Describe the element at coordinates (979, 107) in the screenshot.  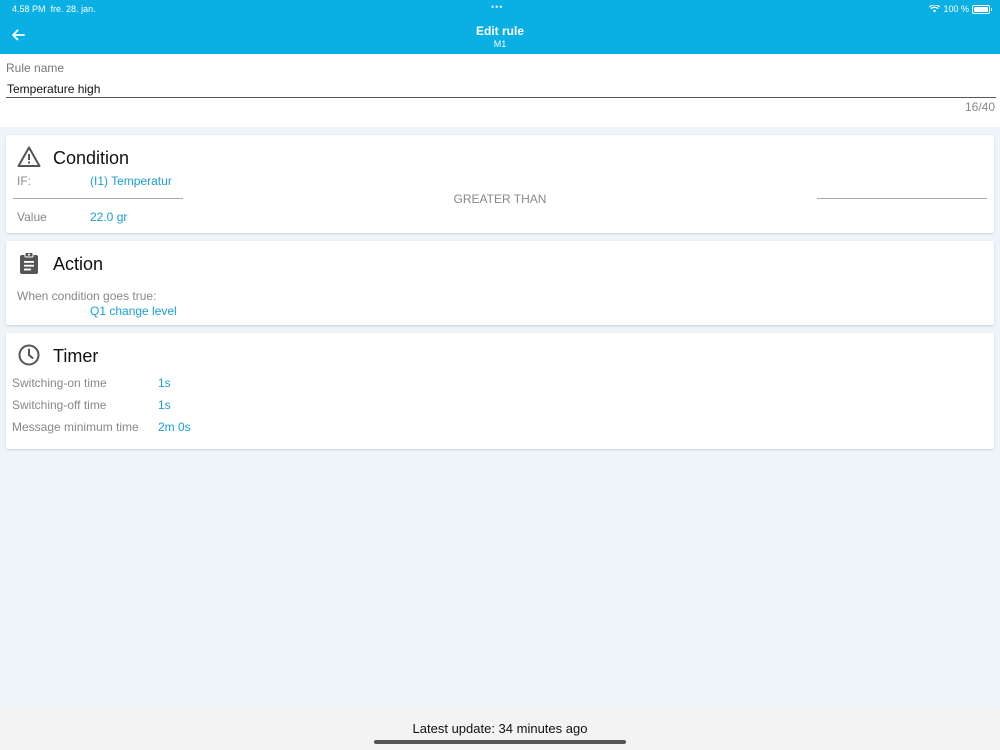
I see `character-counter: 16/40` at that location.